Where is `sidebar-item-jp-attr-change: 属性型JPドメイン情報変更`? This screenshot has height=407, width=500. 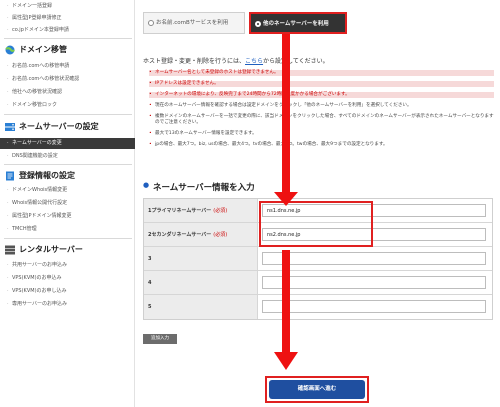 sidebar-item-jp-attr-change: 属性型JPドメイン情報変更 is located at coordinates (39, 216).